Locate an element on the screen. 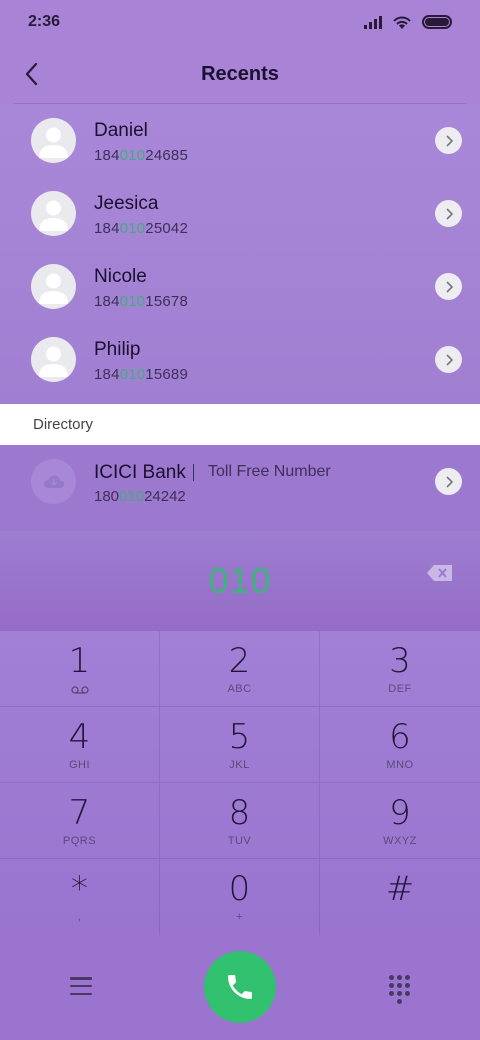 The width and height of the screenshot is (480, 1040). key-digit: 2 is located at coordinates (239, 661).